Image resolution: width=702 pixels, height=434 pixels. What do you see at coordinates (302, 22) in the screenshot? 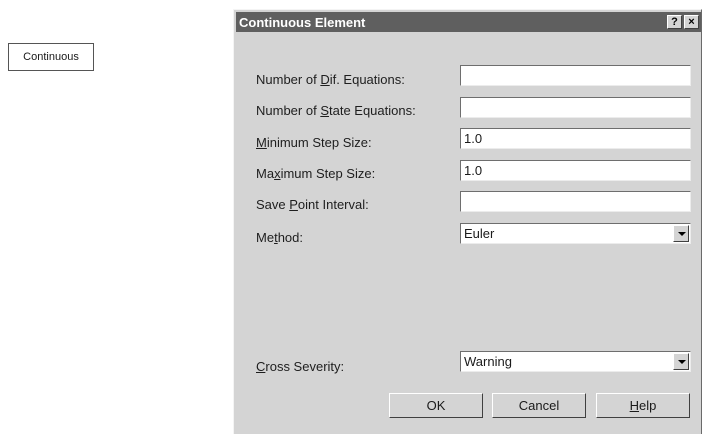
I see `dialog-title: Continuous Element` at bounding box center [302, 22].